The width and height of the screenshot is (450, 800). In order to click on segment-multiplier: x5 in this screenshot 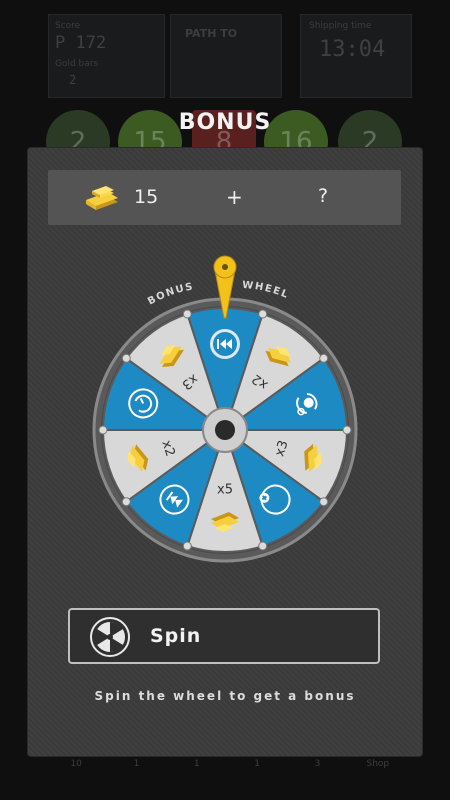, I will do `click(225, 490)`.